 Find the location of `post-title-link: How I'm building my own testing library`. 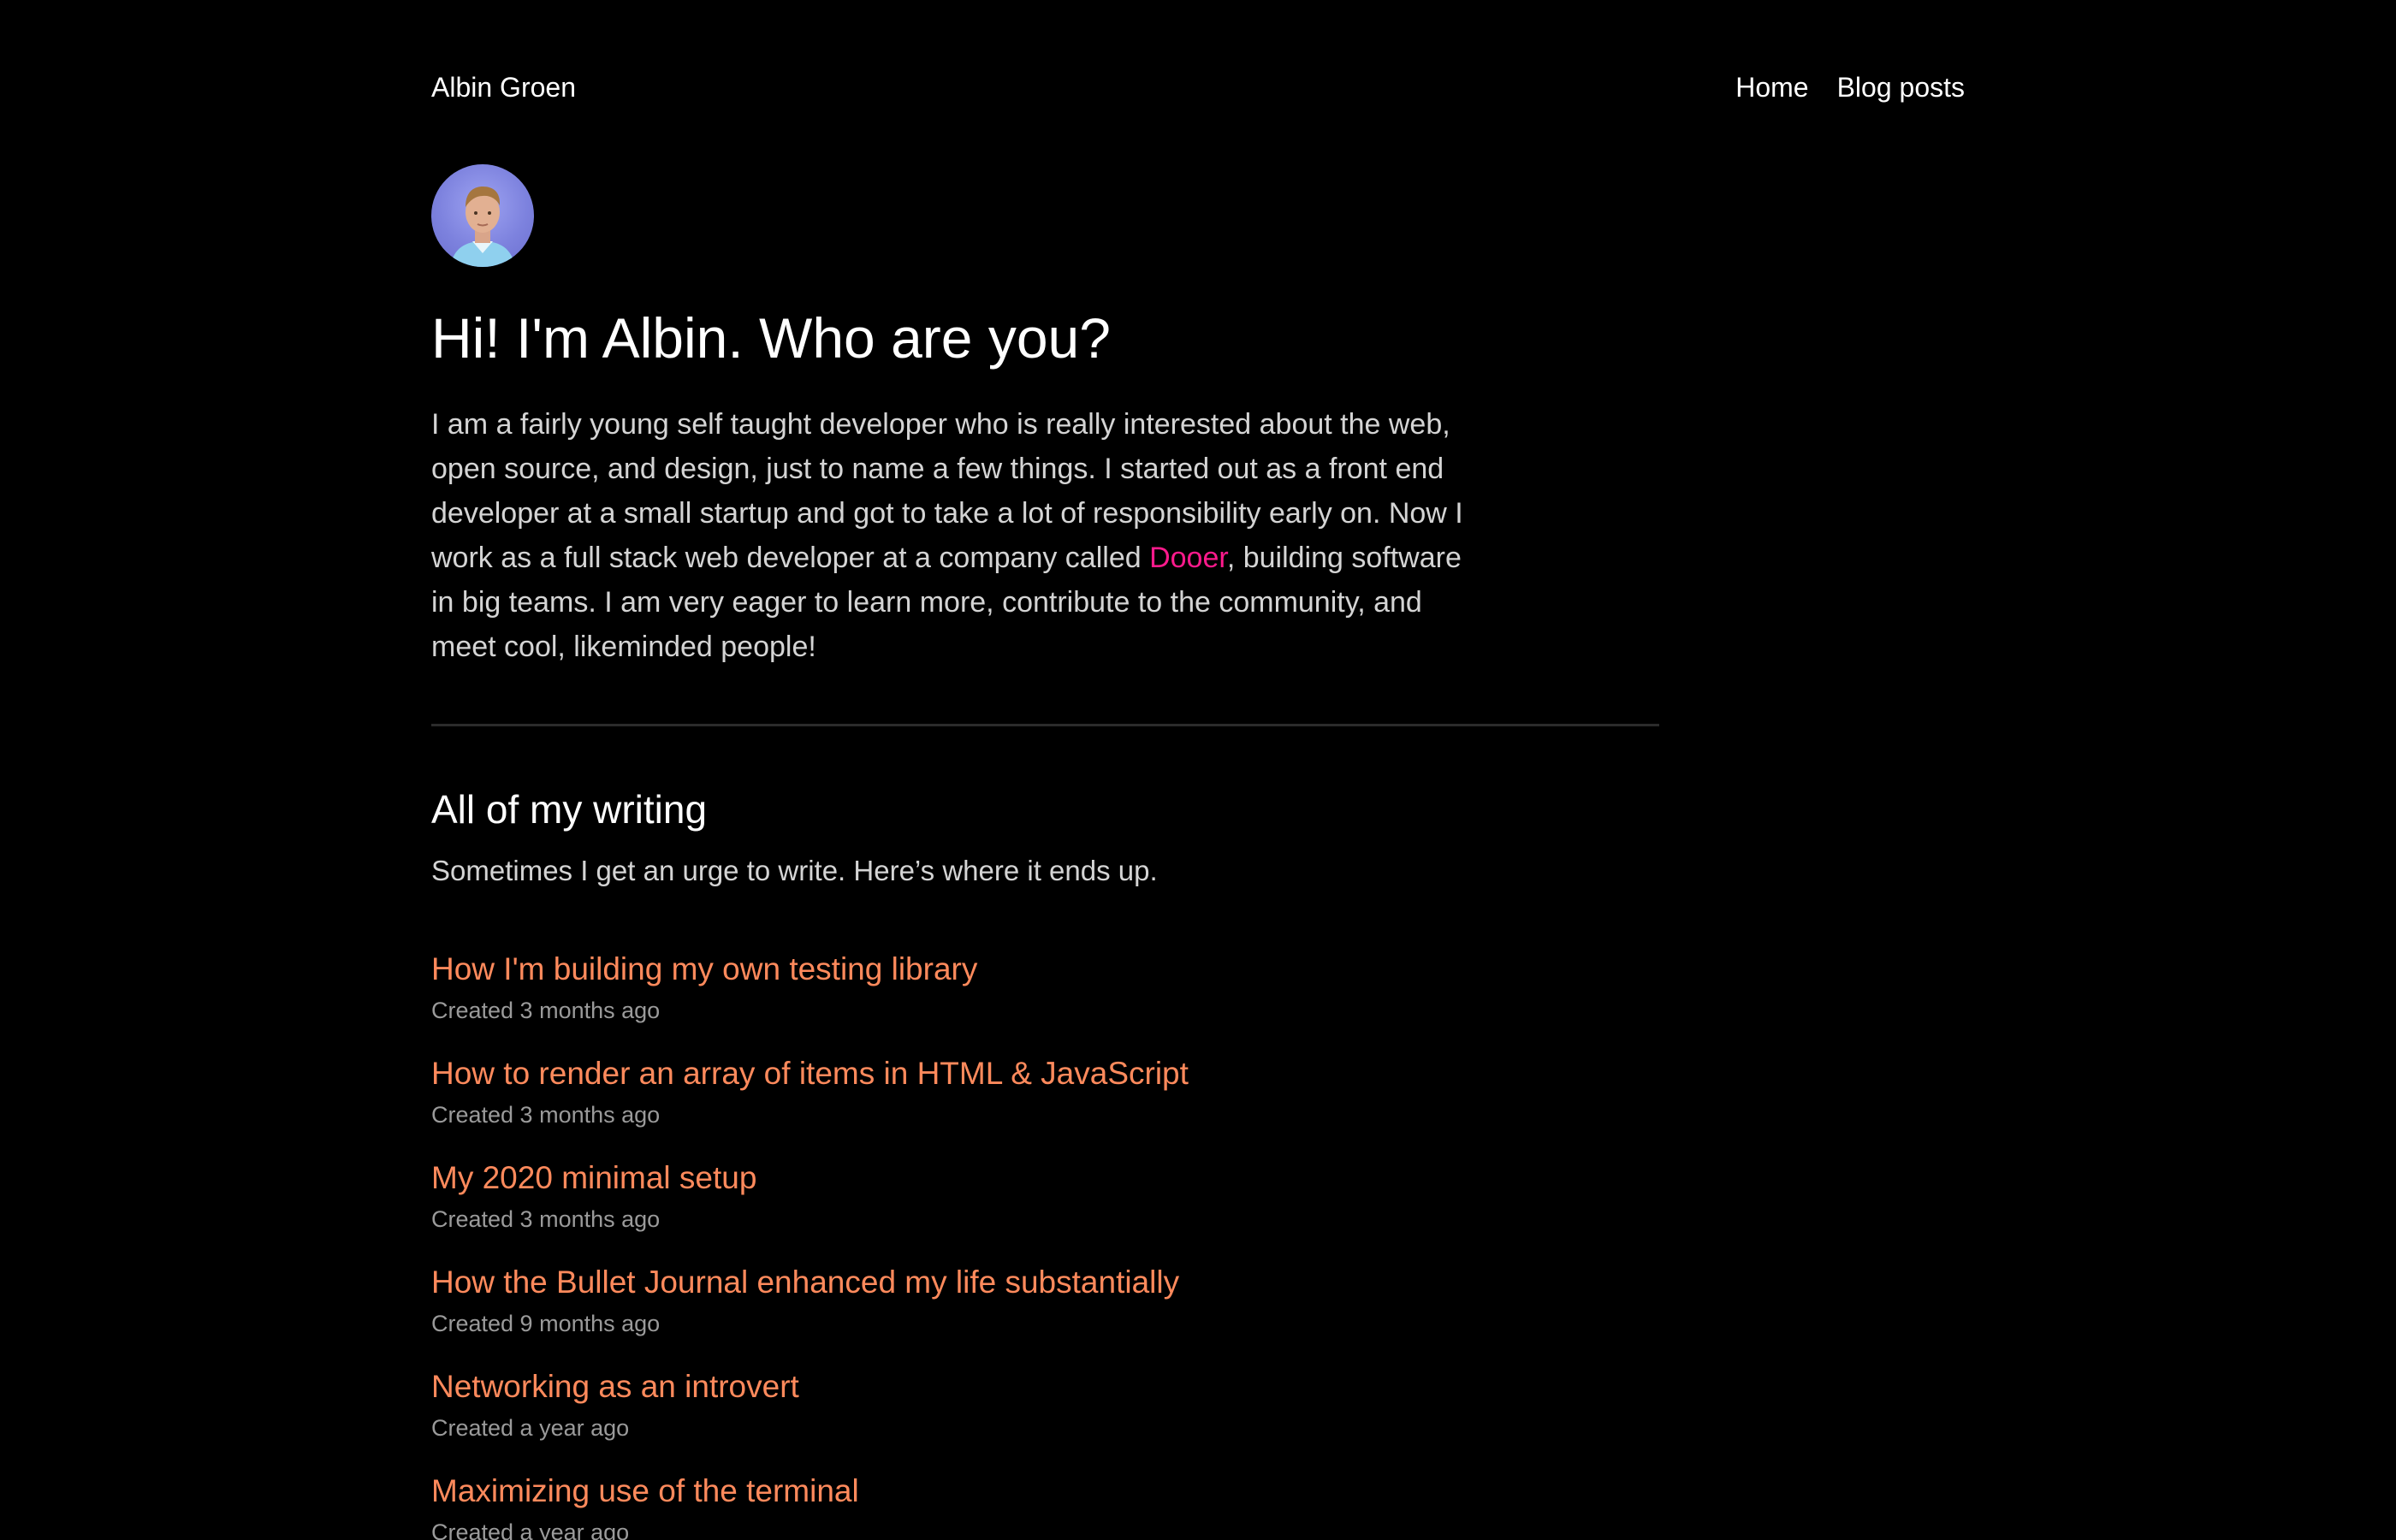

post-title-link: How I'm building my own testing library is located at coordinates (1198, 969).